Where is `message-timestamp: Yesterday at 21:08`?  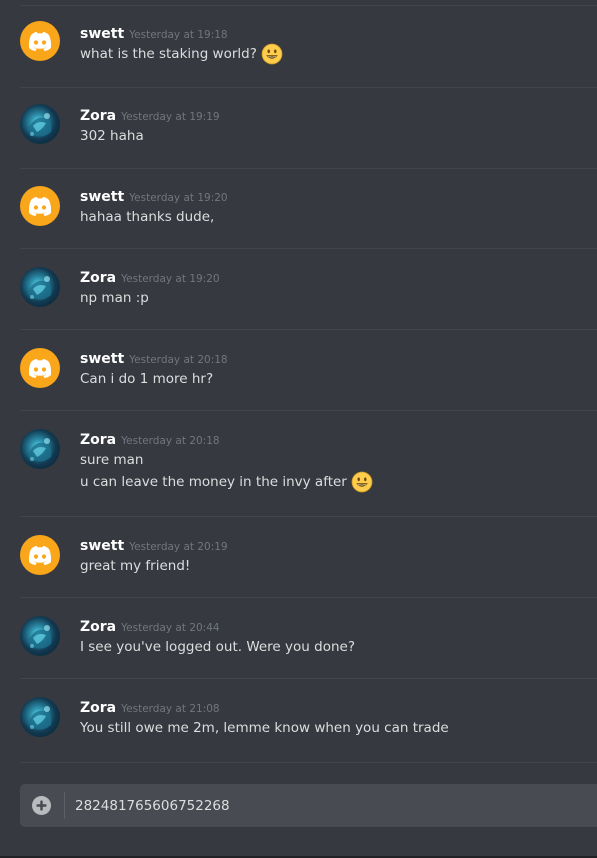
message-timestamp: Yesterday at 21:08 is located at coordinates (170, 709).